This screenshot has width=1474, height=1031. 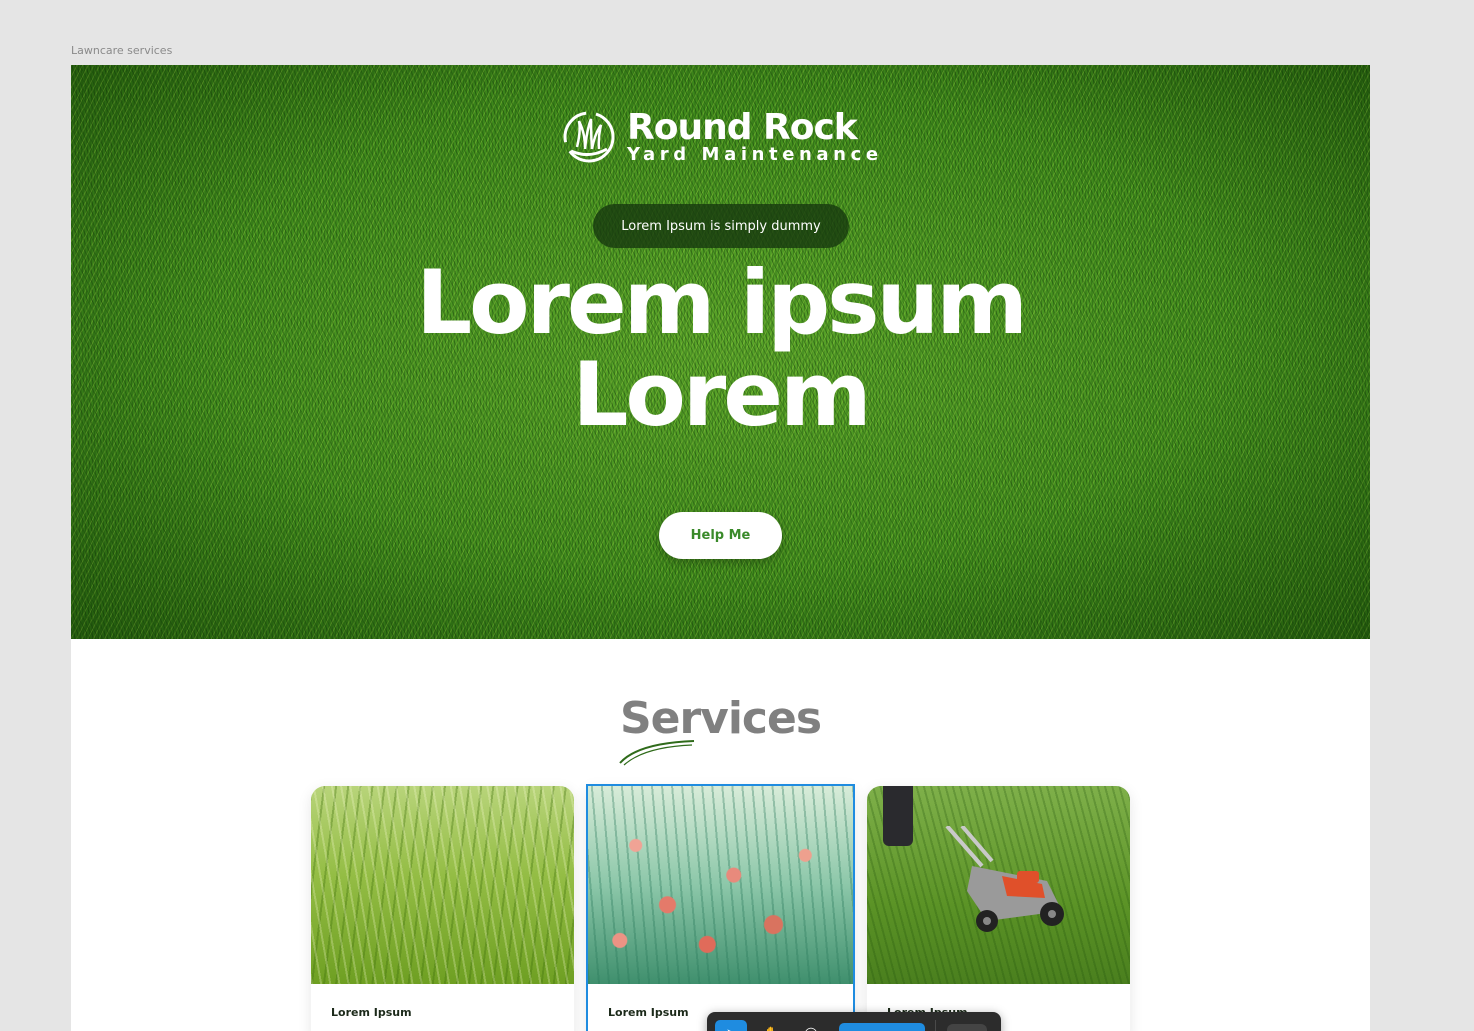 What do you see at coordinates (755, 154) in the screenshot?
I see `brand-subtitle: Yard Maintenance` at bounding box center [755, 154].